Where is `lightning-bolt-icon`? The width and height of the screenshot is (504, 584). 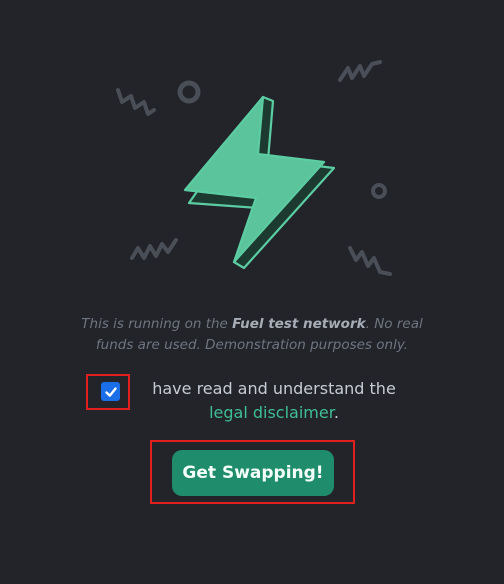
lightning-bolt-icon is located at coordinates (259, 182).